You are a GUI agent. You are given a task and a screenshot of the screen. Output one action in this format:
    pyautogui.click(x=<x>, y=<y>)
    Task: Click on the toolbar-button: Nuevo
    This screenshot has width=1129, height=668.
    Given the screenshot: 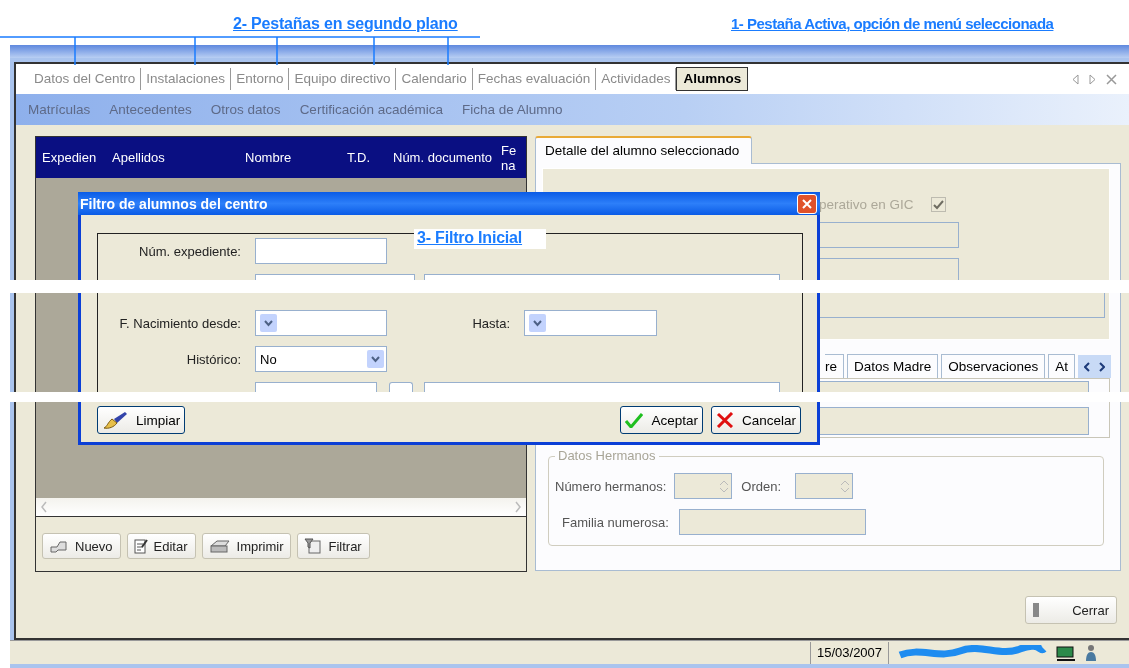 What is the action you would take?
    pyautogui.click(x=81, y=546)
    